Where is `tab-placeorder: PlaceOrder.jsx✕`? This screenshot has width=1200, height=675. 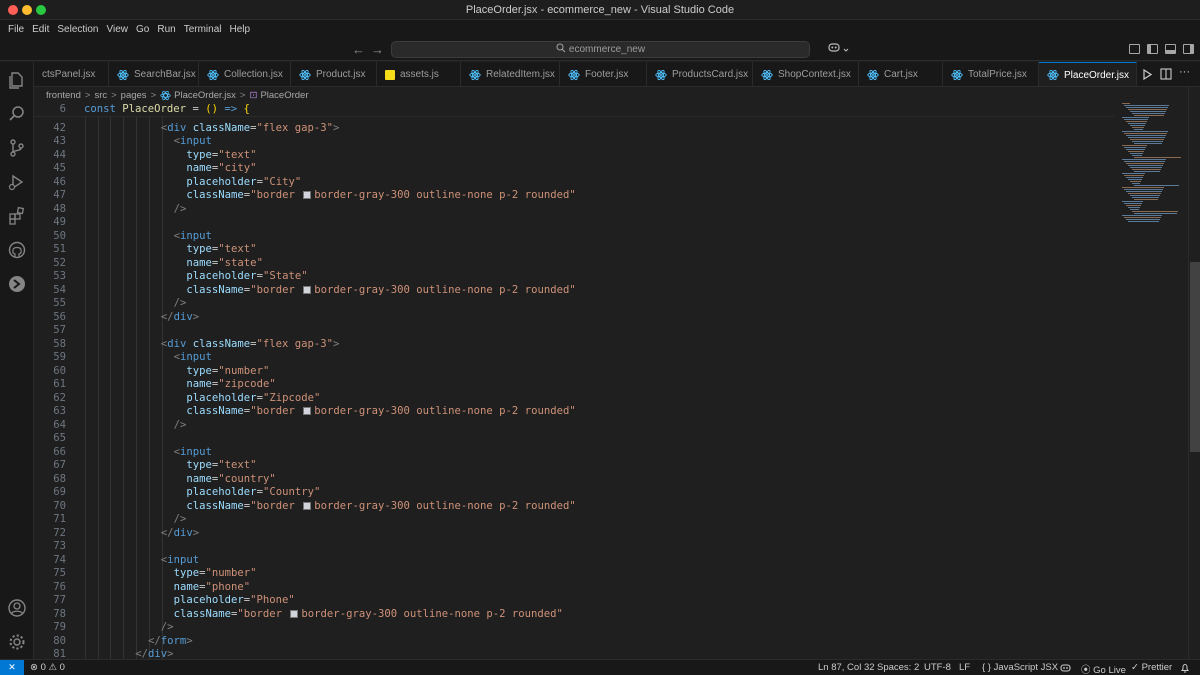
tab-placeorder: PlaceOrder.jsx✕ is located at coordinates (1088, 74).